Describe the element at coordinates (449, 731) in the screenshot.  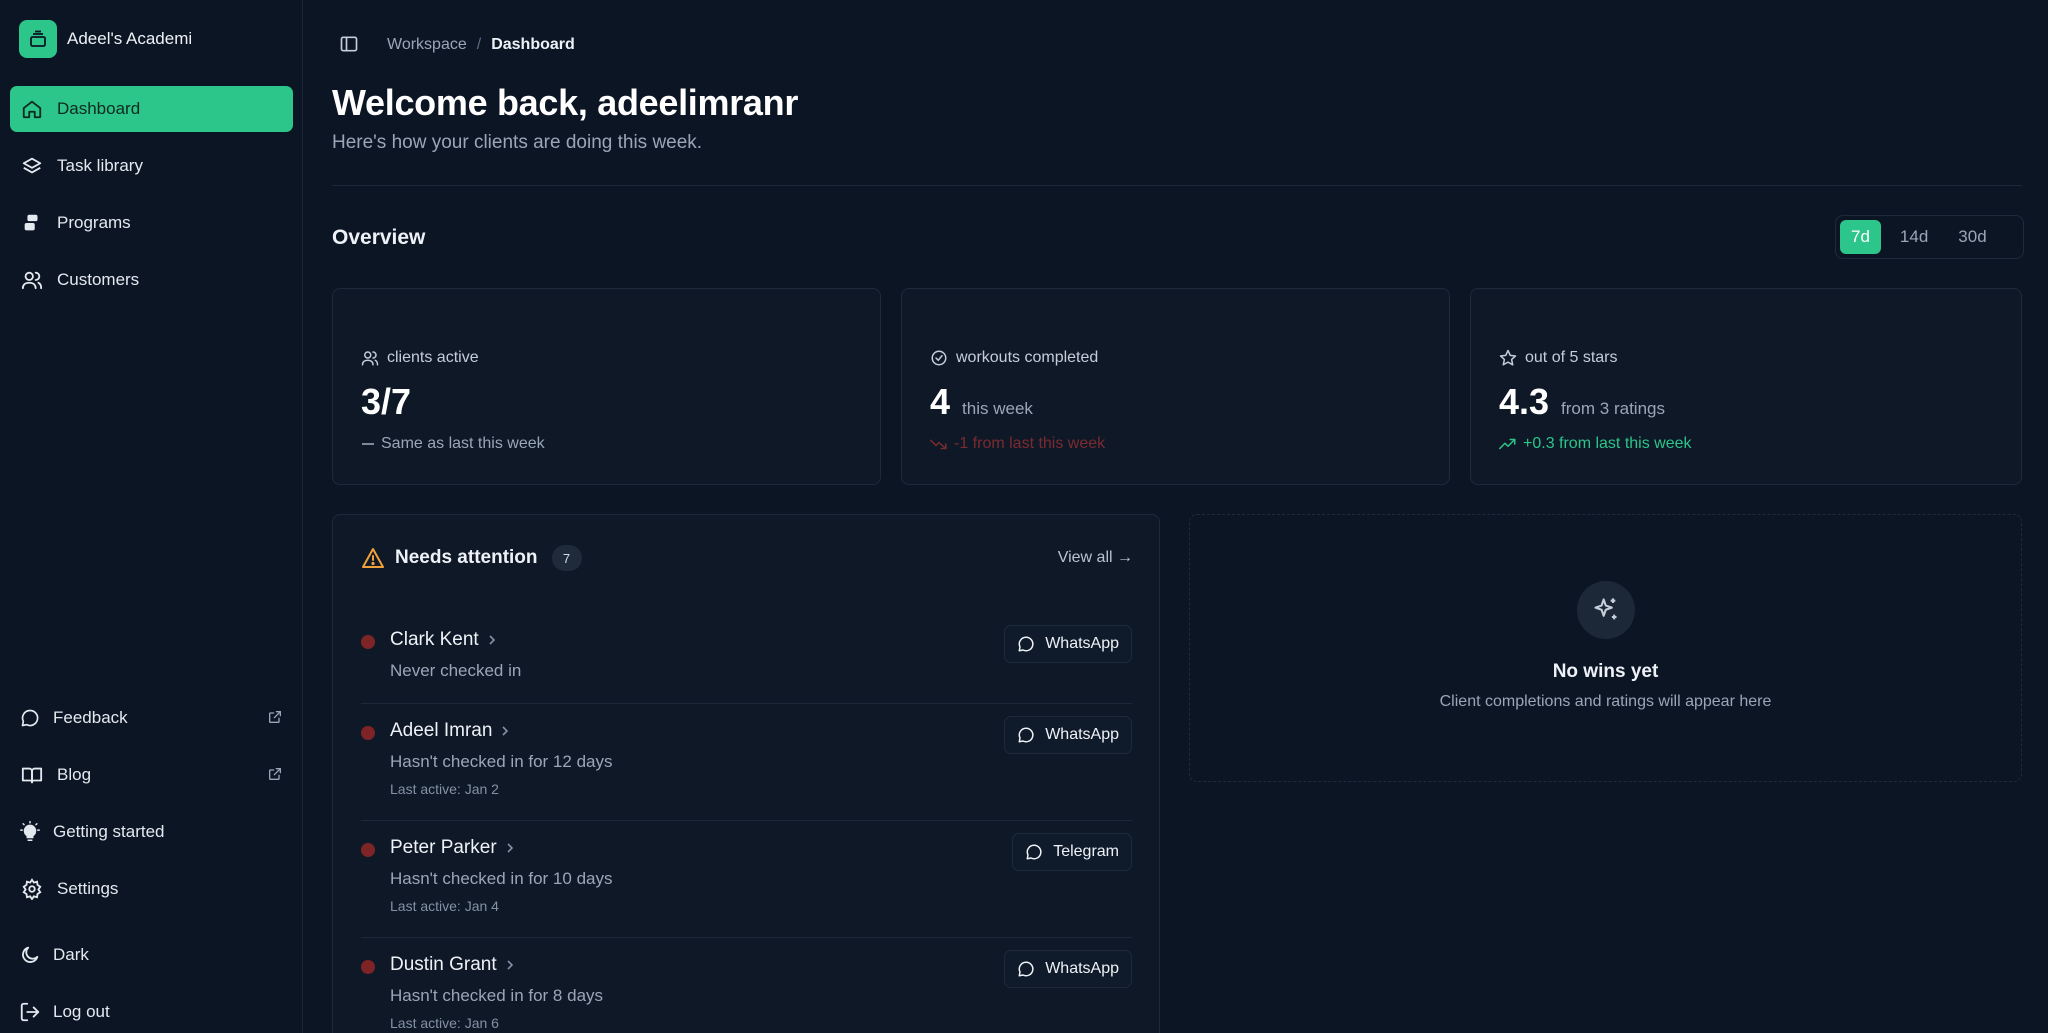
I see `client-name: Adeel Imran` at that location.